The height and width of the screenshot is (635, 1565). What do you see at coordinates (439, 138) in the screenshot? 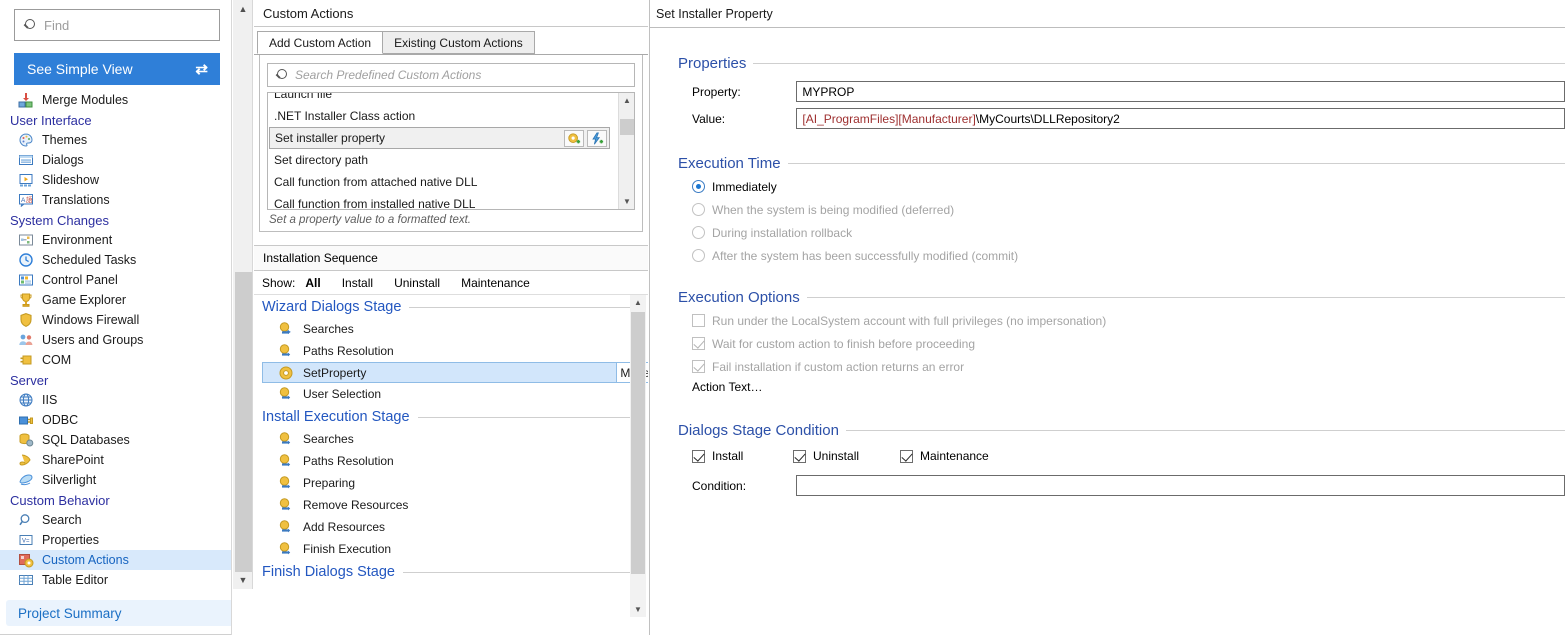
I see `list-item-selected: Set installer property` at bounding box center [439, 138].